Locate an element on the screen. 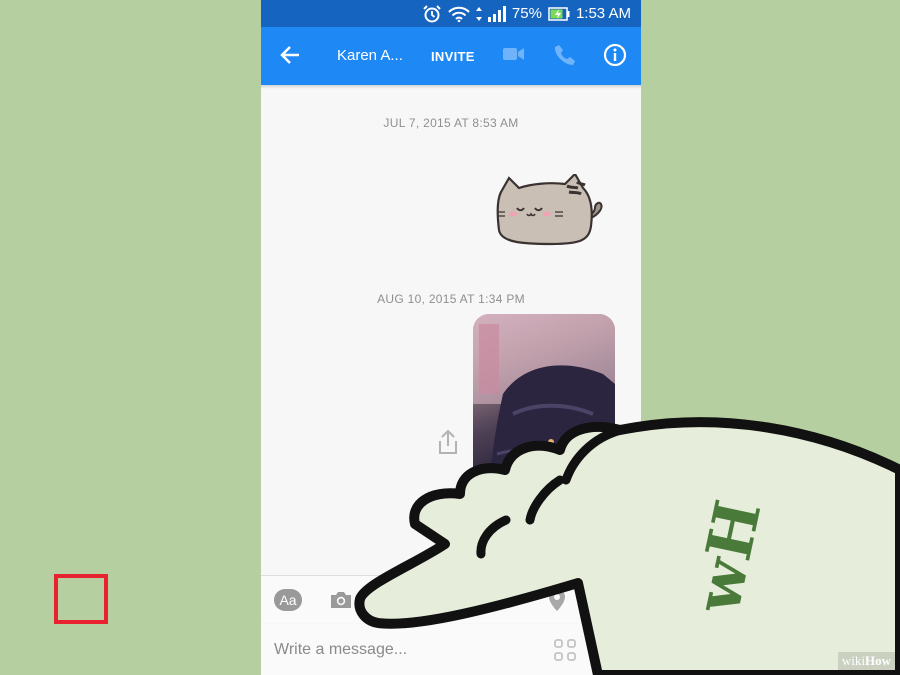 The width and height of the screenshot is (900, 675). wikihow-logo: wikiHow is located at coordinates (866, 661).